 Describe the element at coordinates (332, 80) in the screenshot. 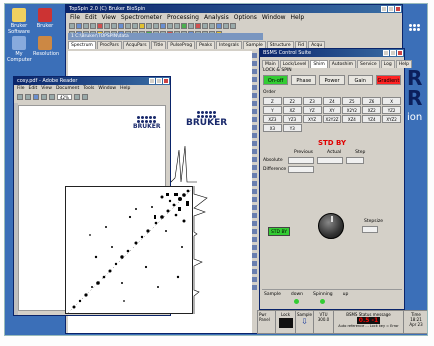

I see `power-button: Power` at that location.